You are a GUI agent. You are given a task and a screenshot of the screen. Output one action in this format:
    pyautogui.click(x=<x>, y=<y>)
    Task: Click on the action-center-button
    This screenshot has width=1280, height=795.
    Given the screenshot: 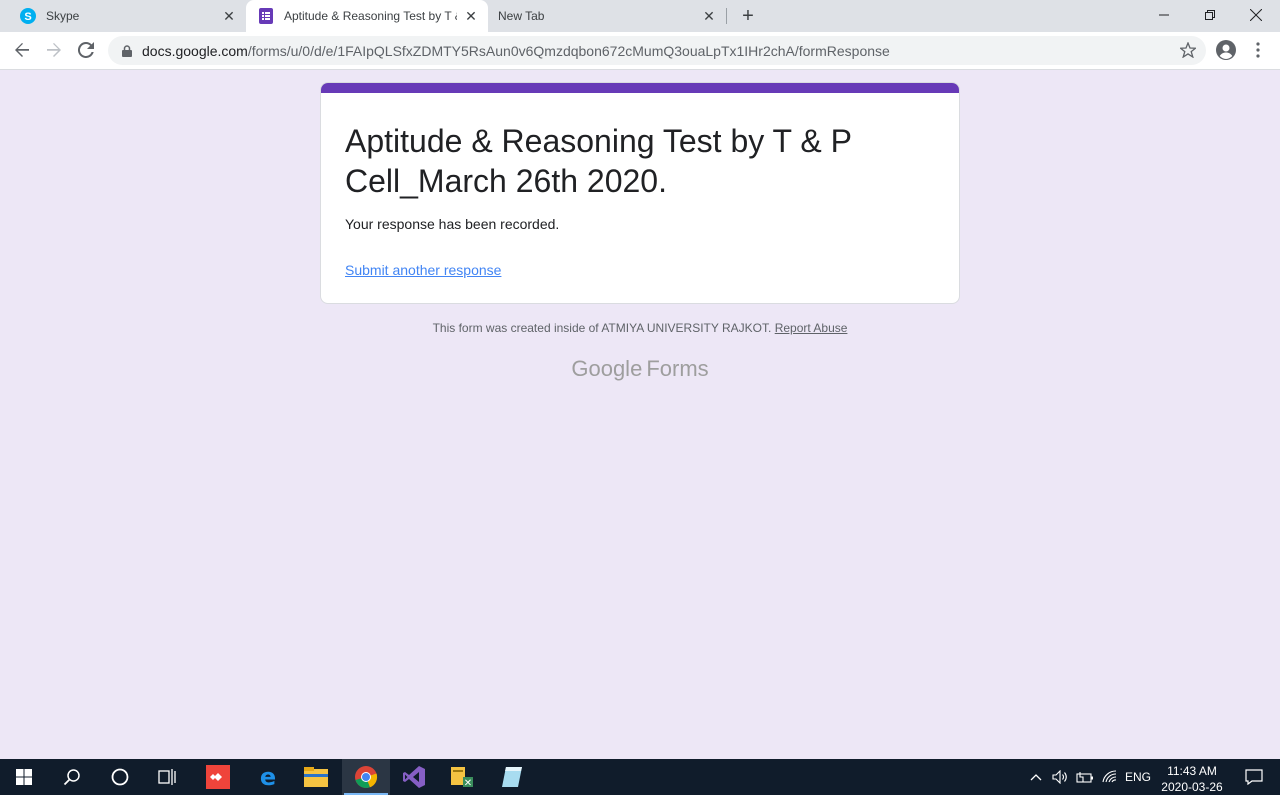 What is the action you would take?
    pyautogui.click(x=1254, y=777)
    